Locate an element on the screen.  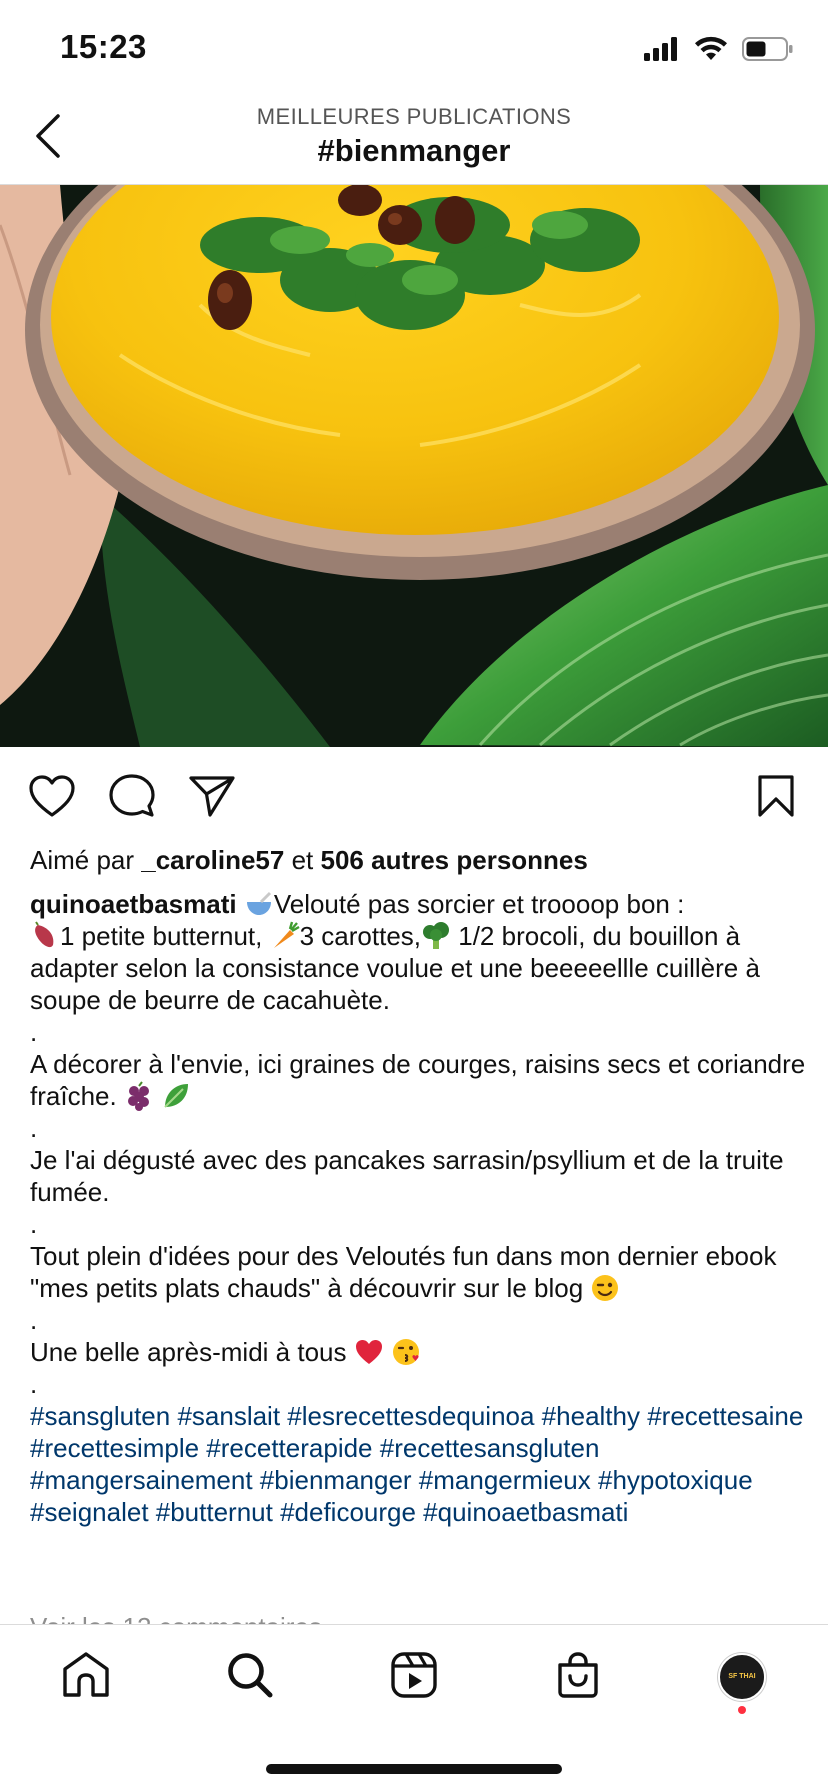
likes-count: 506 autres personnes is located at coordinates (454, 860).